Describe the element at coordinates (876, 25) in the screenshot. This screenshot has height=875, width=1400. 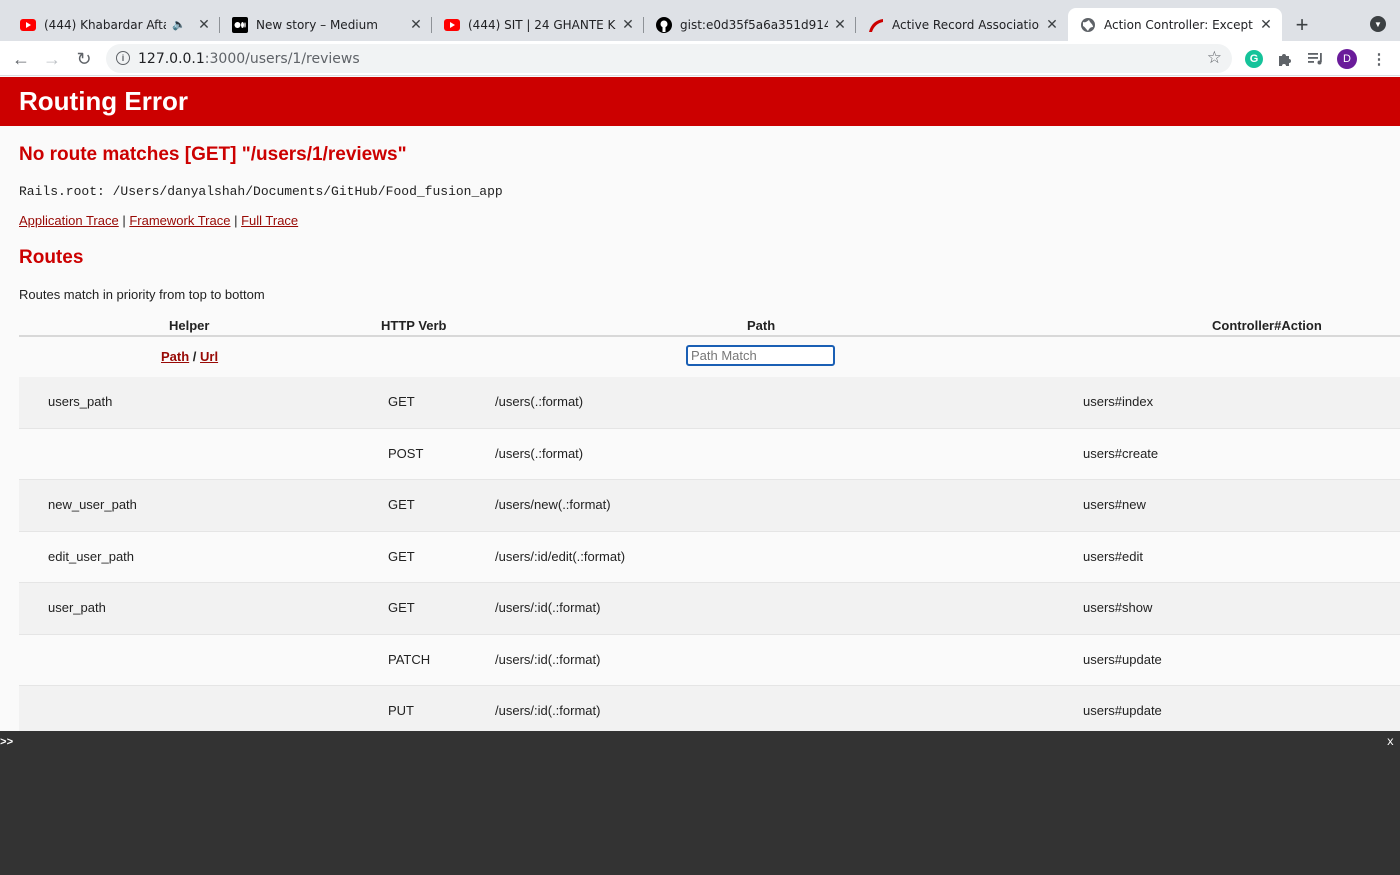
I see `rails-icon` at that location.